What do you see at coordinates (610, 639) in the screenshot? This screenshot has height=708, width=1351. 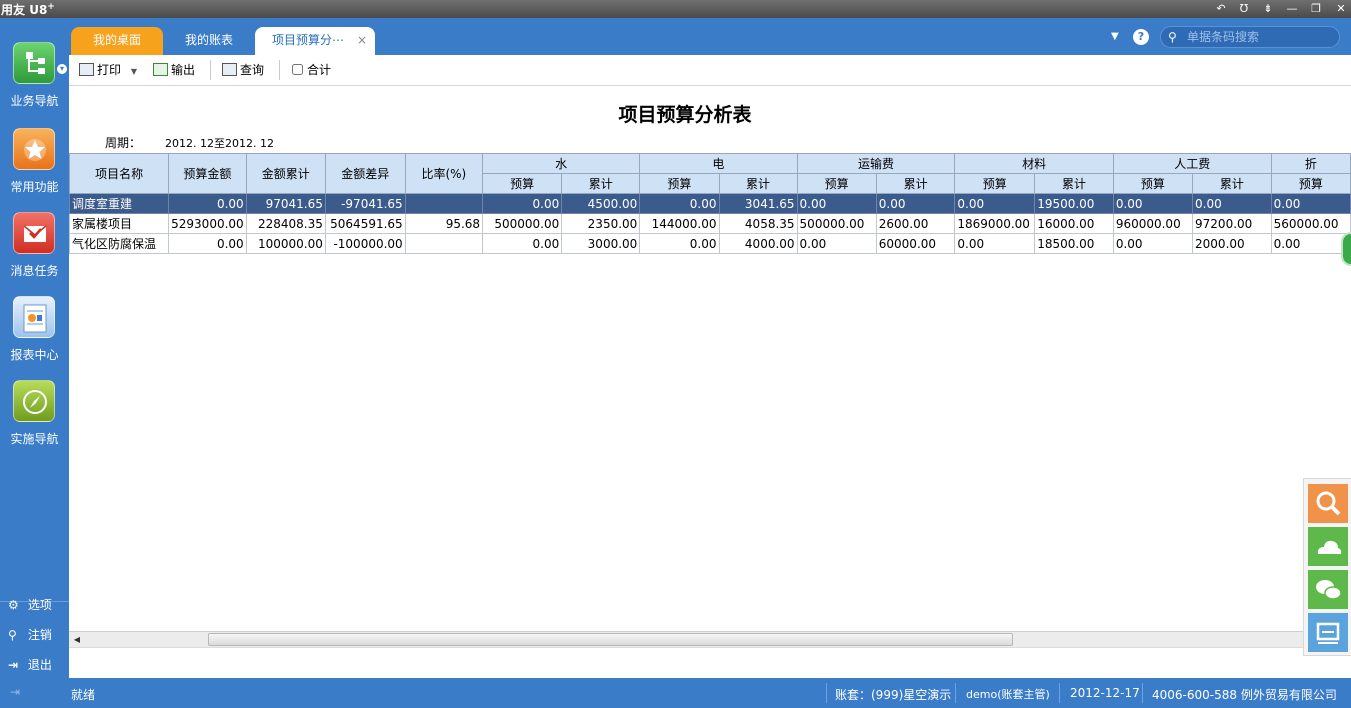 I see `scrollbar-thumb` at bounding box center [610, 639].